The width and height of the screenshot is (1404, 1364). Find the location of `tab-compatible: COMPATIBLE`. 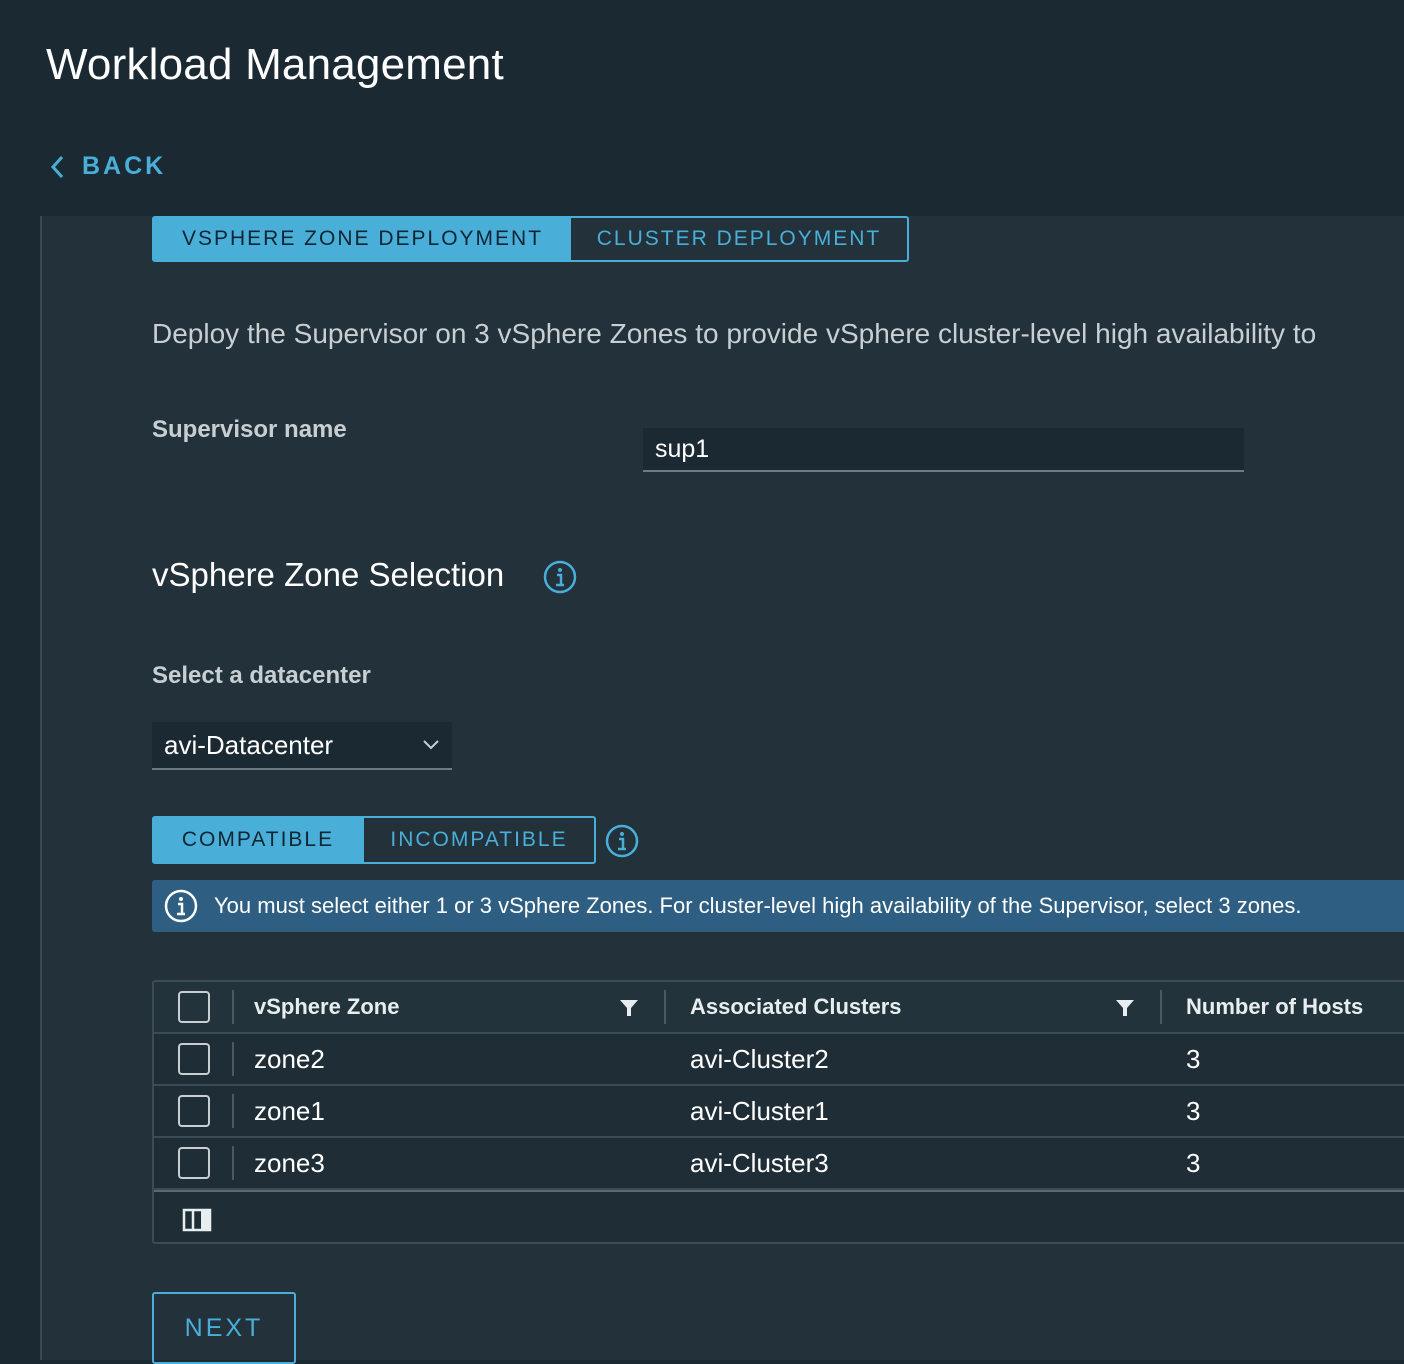

tab-compatible: COMPATIBLE is located at coordinates (258, 840).